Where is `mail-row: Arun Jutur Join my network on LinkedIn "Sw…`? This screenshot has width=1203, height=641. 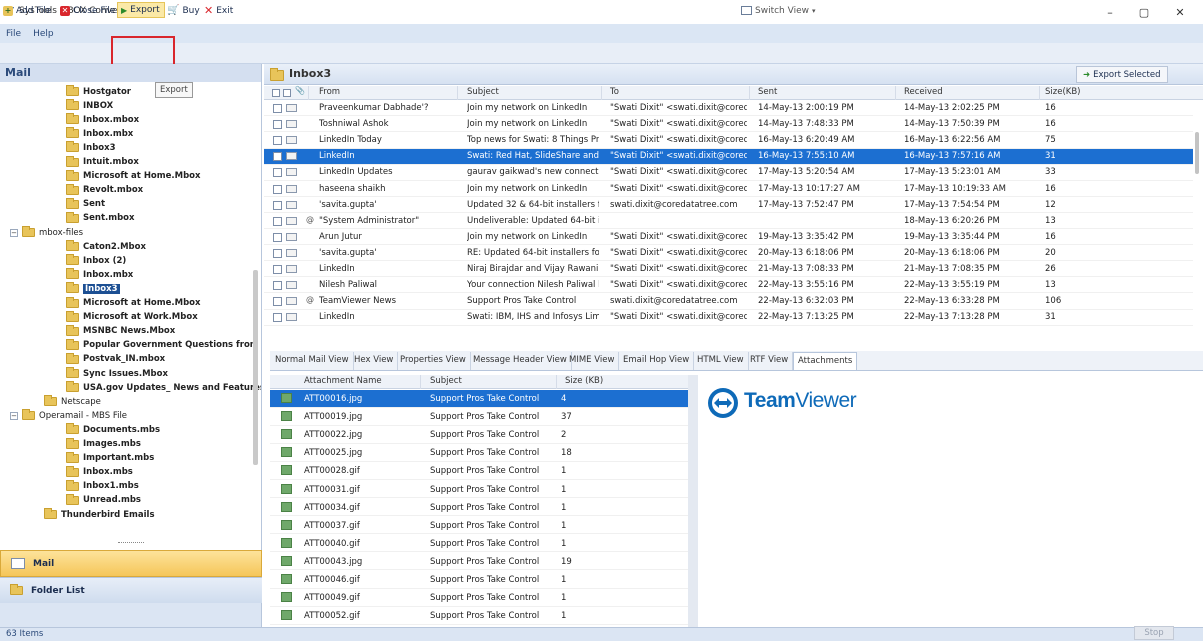 mail-row: Arun Jutur Join my network on LinkedIn "Sw… is located at coordinates (728, 238).